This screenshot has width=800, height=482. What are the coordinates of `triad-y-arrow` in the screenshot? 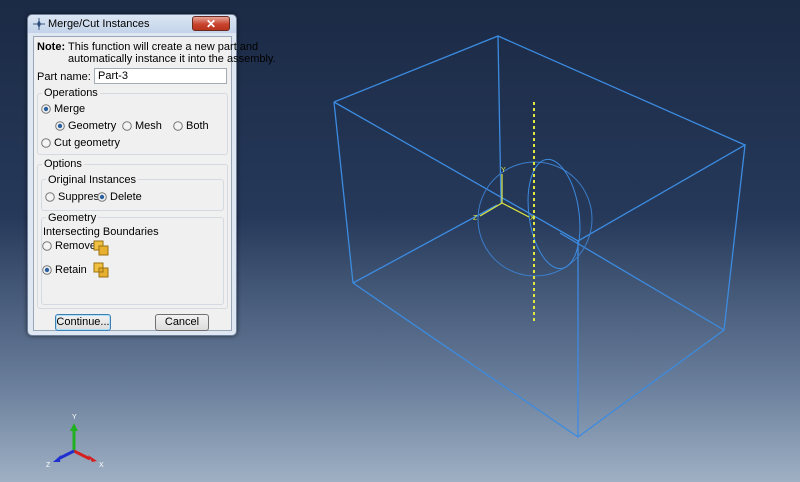 It's located at (74, 427).